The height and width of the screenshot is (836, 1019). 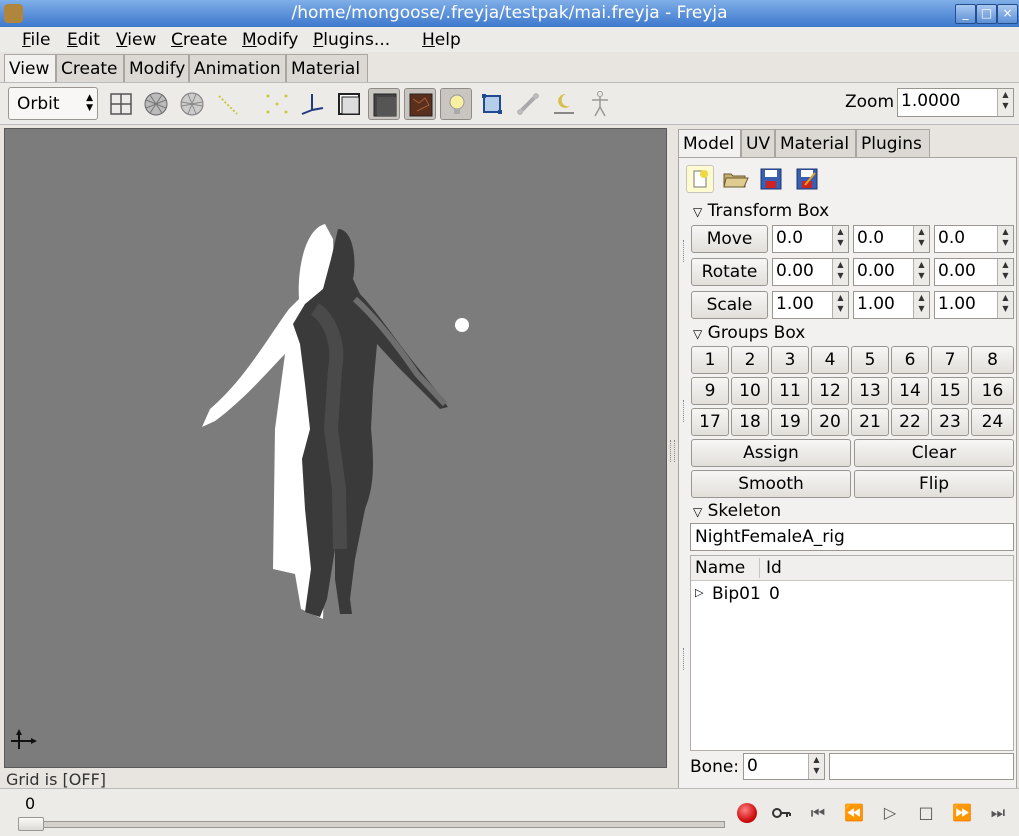 What do you see at coordinates (955, 102) in the screenshot?
I see `zoom-spinbox: 1.0000 ▲ ▼` at bounding box center [955, 102].